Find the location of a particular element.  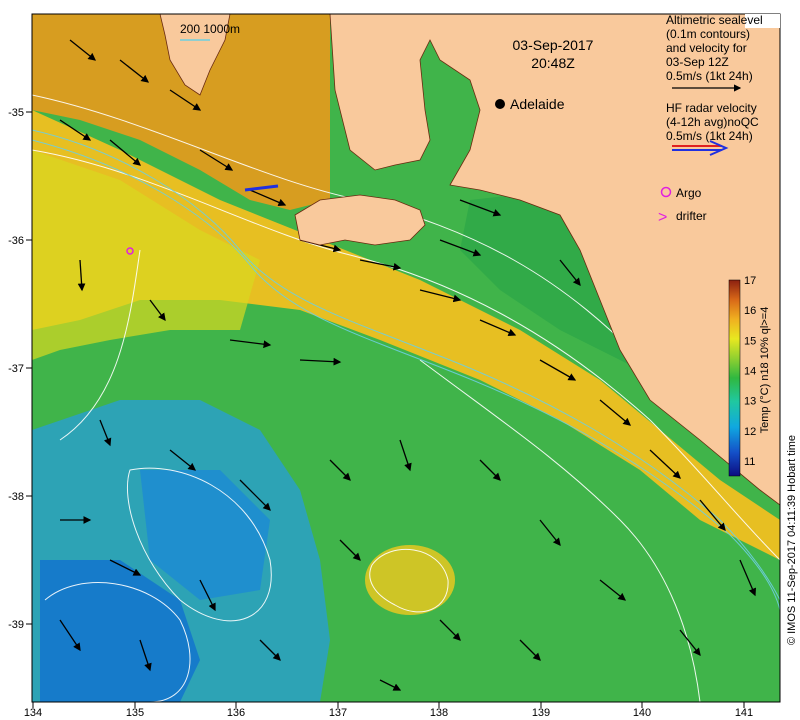

drifter-label: drifter is located at coordinates (691, 216).